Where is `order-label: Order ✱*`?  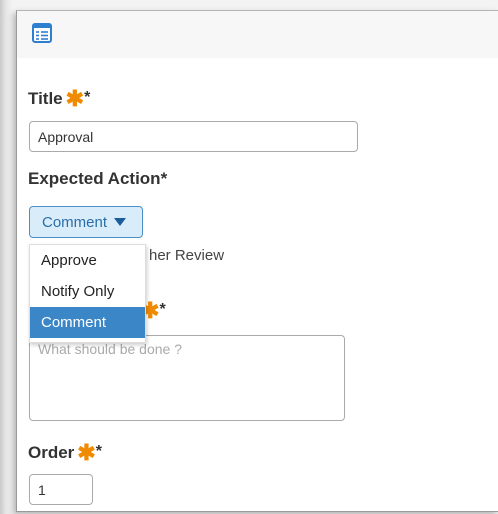
order-label: Order ✱* is located at coordinates (65, 451).